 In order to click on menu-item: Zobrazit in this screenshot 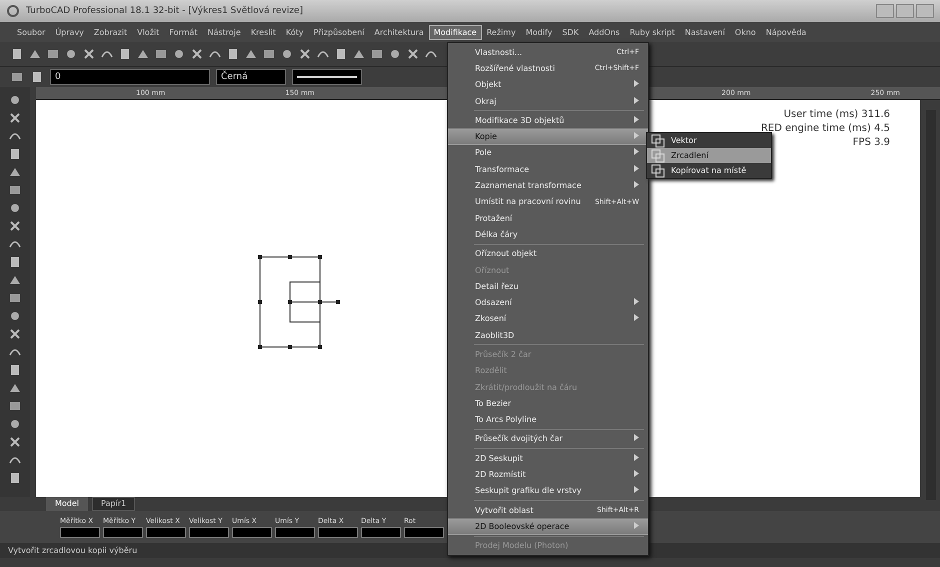, I will do `click(110, 32)`.